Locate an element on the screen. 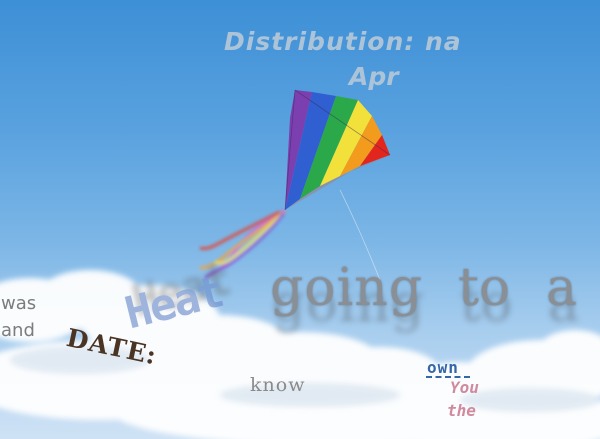 This screenshot has width=600, height=439. to-text: to is located at coordinates (484, 288).